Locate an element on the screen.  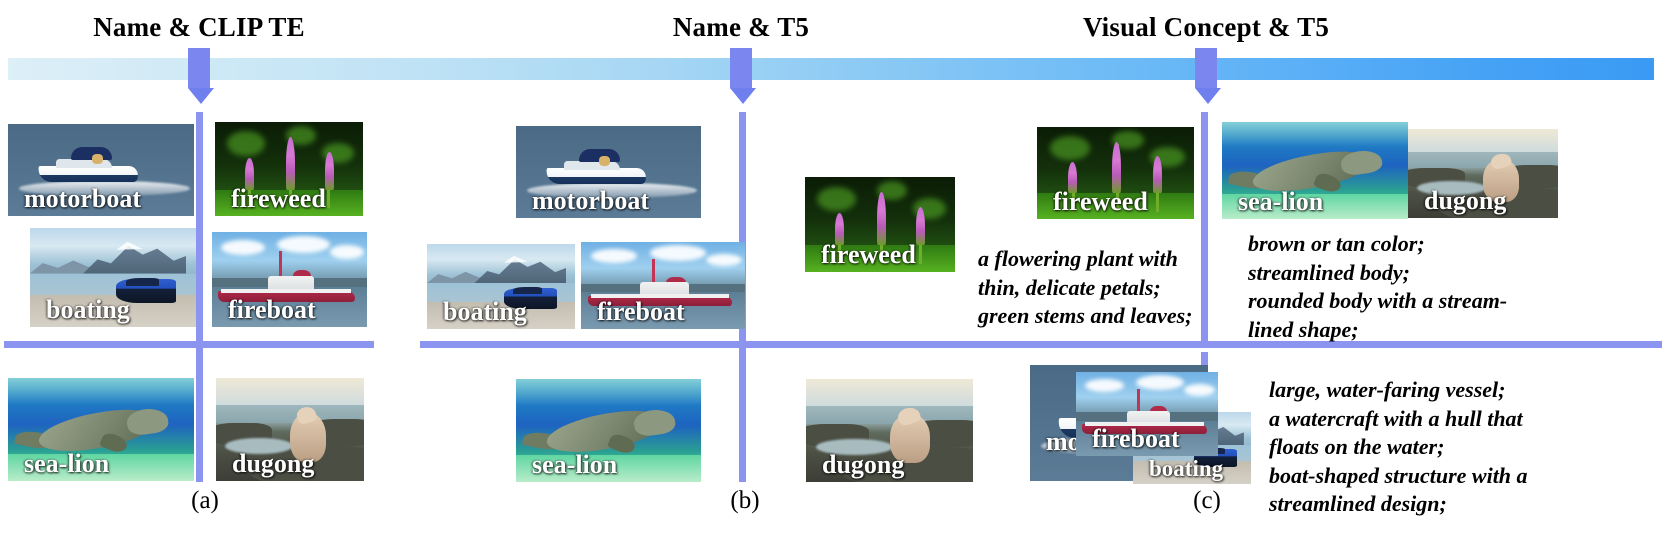
panel-a-image-boating: boating is located at coordinates (113, 277).